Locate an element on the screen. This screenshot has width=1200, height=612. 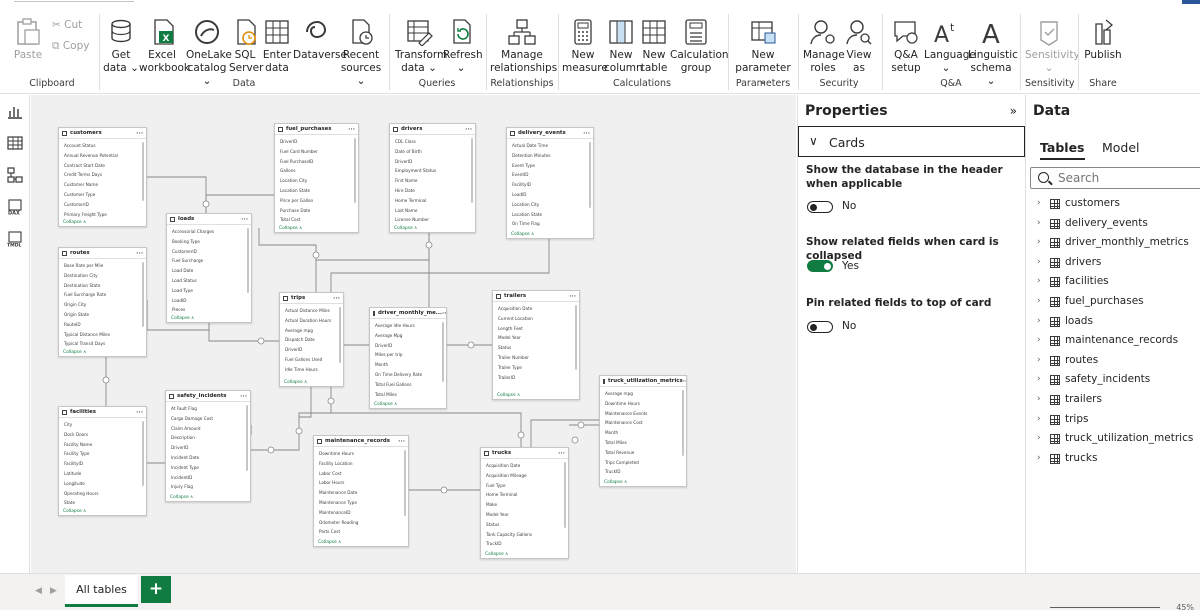
field-item: Idle Time Hours is located at coordinates (311, 370).